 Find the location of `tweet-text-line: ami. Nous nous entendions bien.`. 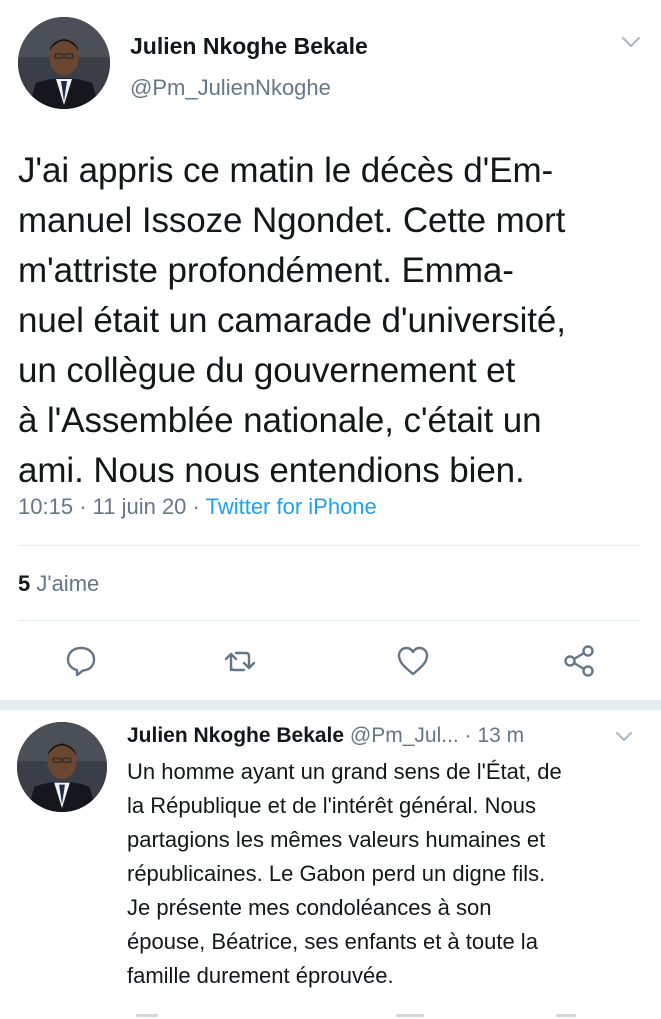

tweet-text-line: ami. Nous nous entendions bien. is located at coordinates (271, 470).